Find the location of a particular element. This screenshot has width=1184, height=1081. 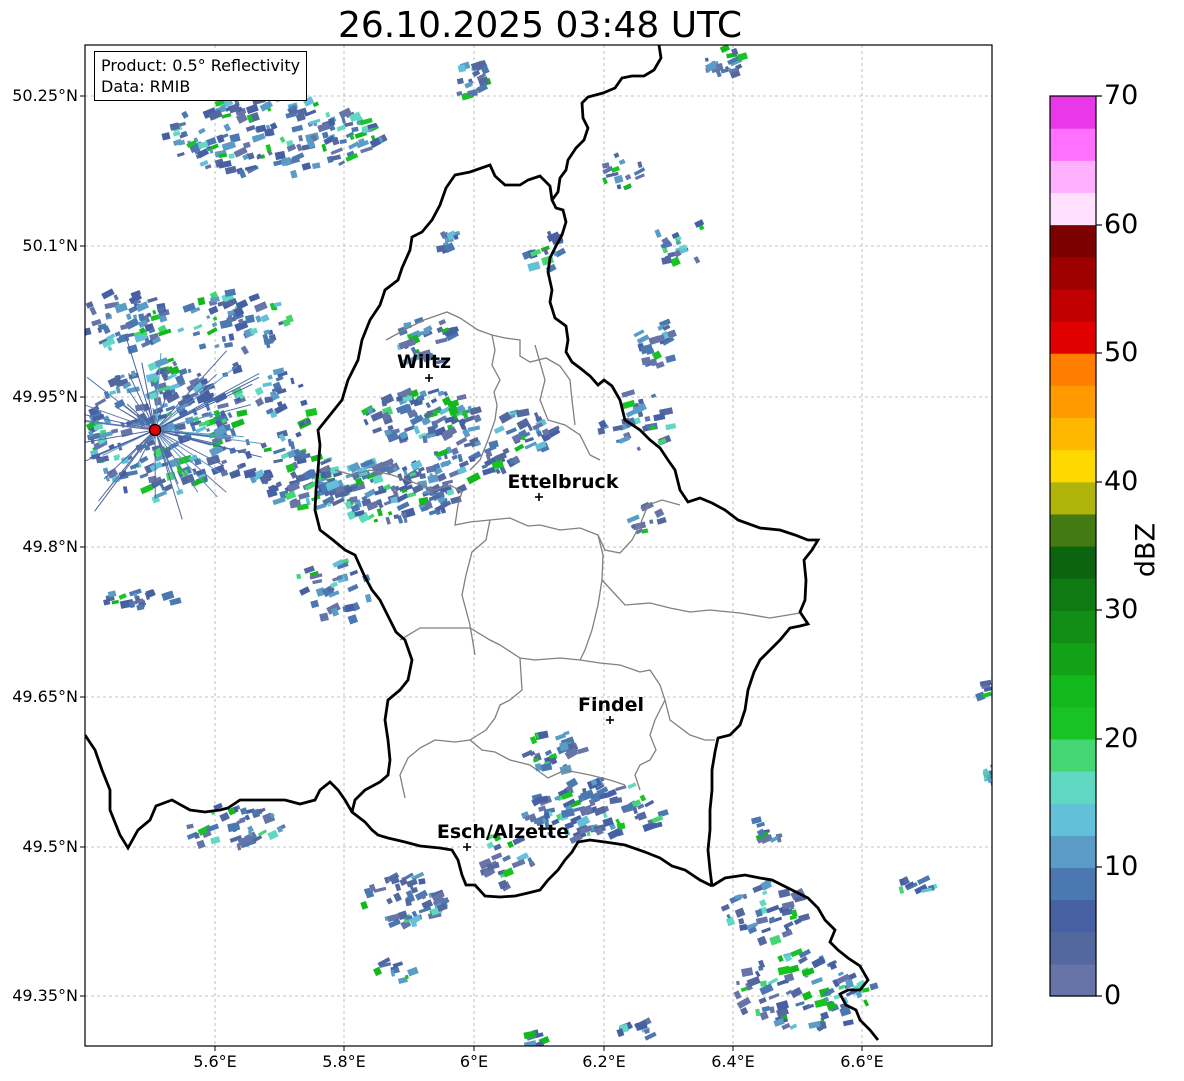

lon-tick-label: 6.6°E is located at coordinates (862, 1061).